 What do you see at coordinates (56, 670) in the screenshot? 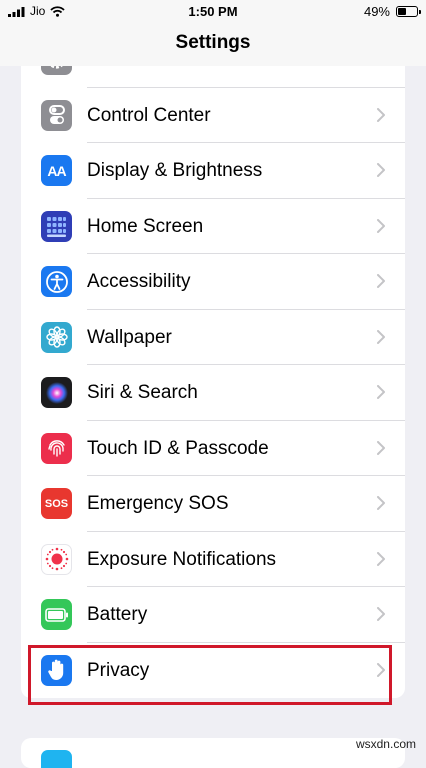
I see `hand-icon` at bounding box center [56, 670].